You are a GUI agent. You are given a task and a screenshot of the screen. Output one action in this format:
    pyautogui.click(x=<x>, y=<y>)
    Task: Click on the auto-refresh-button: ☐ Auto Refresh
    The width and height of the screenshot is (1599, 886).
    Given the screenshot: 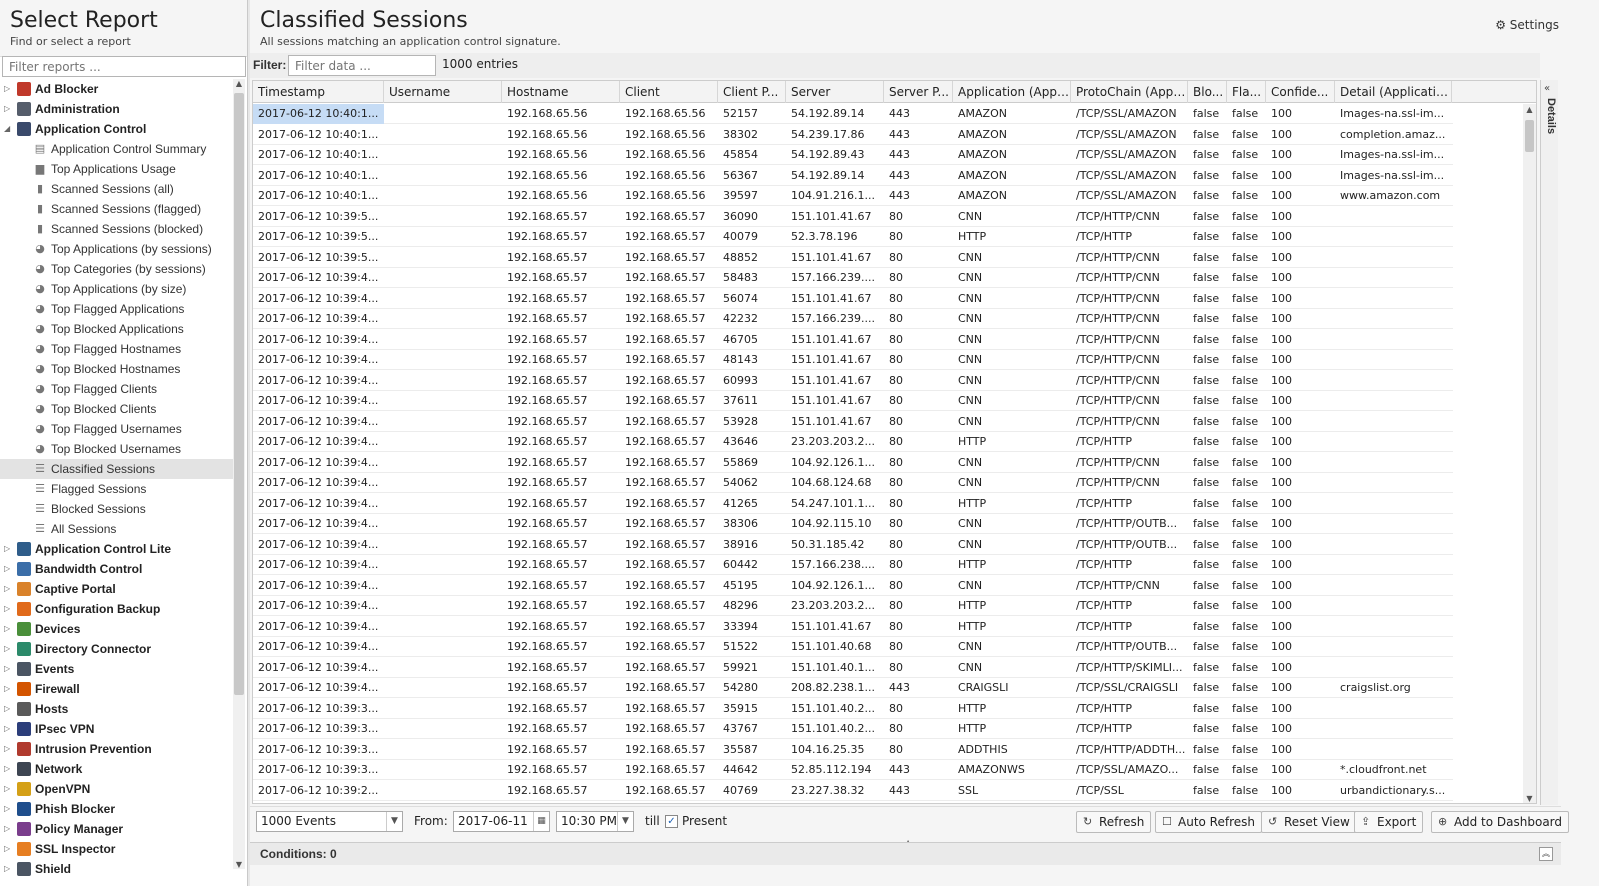 What is the action you would take?
    pyautogui.click(x=1208, y=822)
    